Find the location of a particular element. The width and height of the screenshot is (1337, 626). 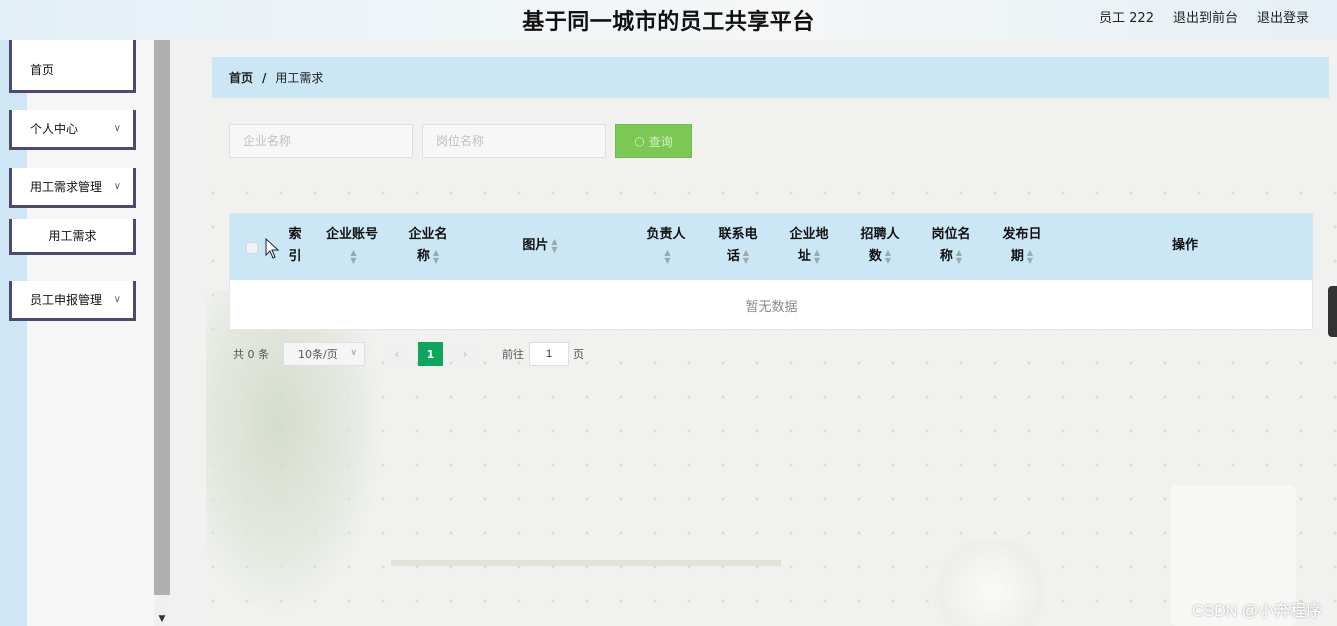

header-text: 图片 is located at coordinates (535, 245).